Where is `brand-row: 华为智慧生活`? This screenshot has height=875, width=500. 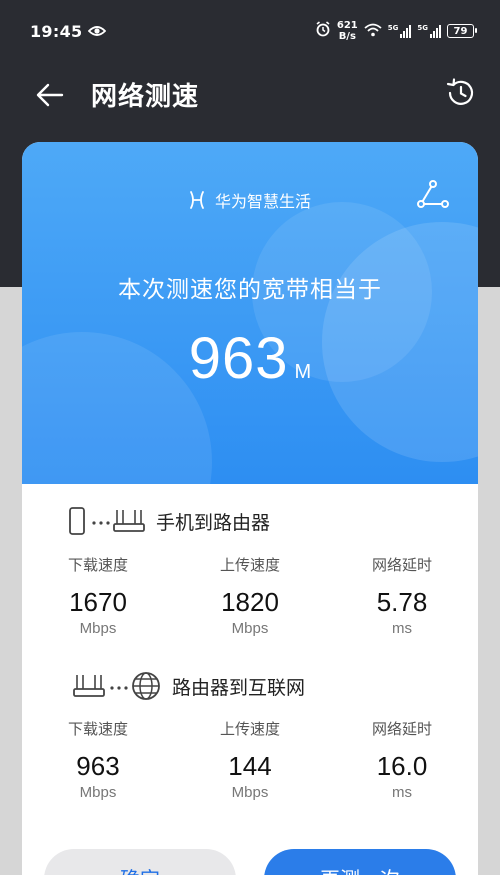 brand-row: 华为智慧生活 is located at coordinates (250, 200).